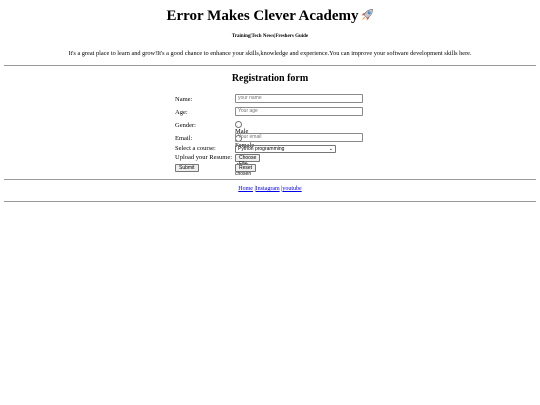  Describe the element at coordinates (195, 148) in the screenshot. I see `course-label: Select a course:` at that location.